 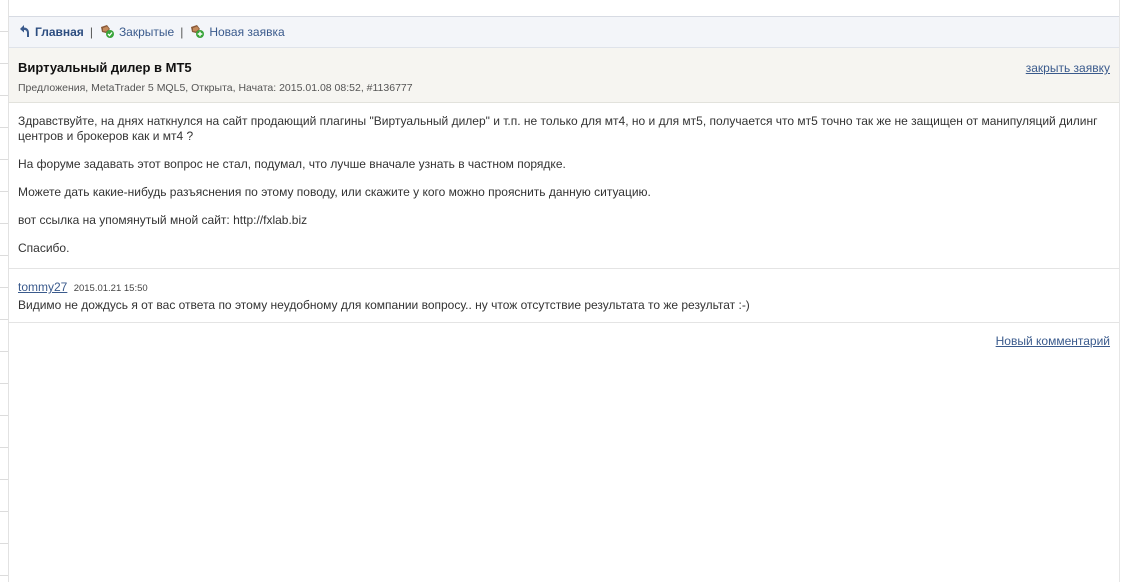 I want to click on nav-home-link: Главная, so click(x=50, y=32).